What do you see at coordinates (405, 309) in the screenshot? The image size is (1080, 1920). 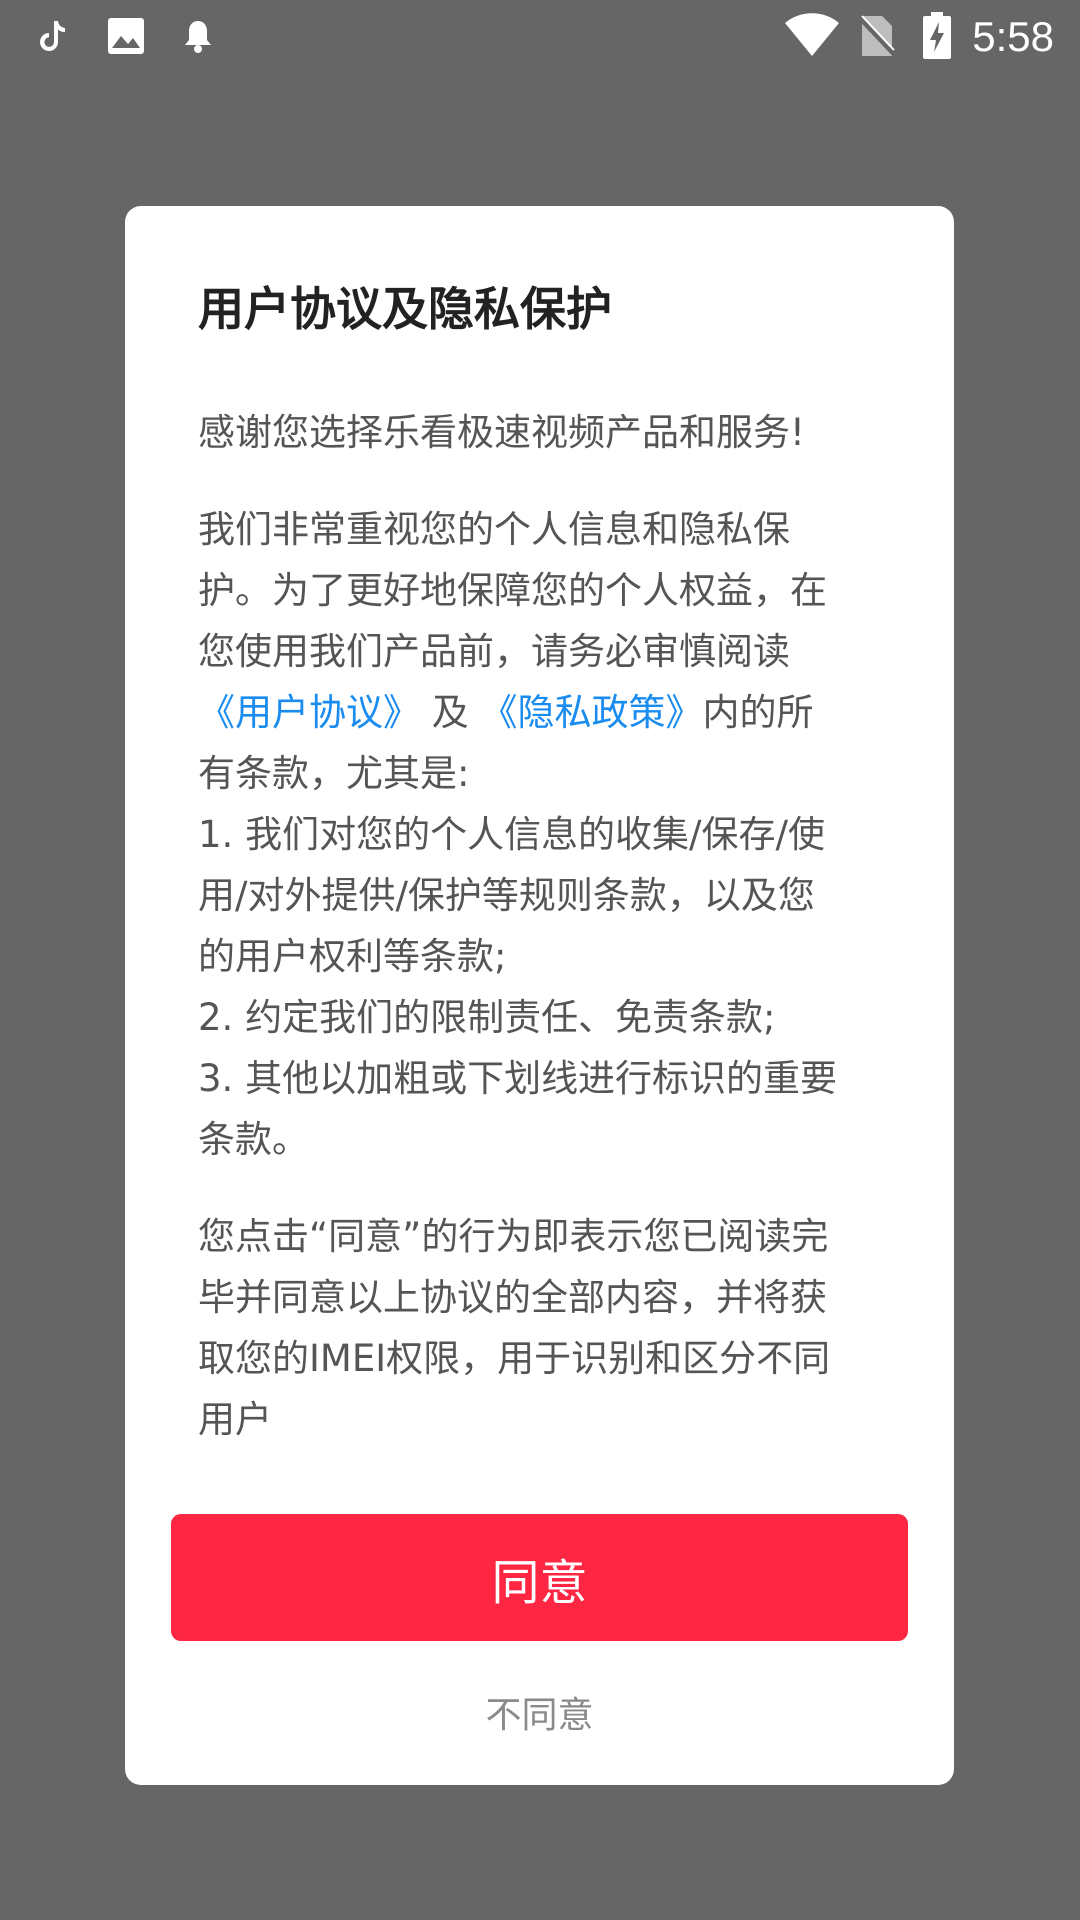 I see `dialog-title: 用户协议及隐私保护` at bounding box center [405, 309].